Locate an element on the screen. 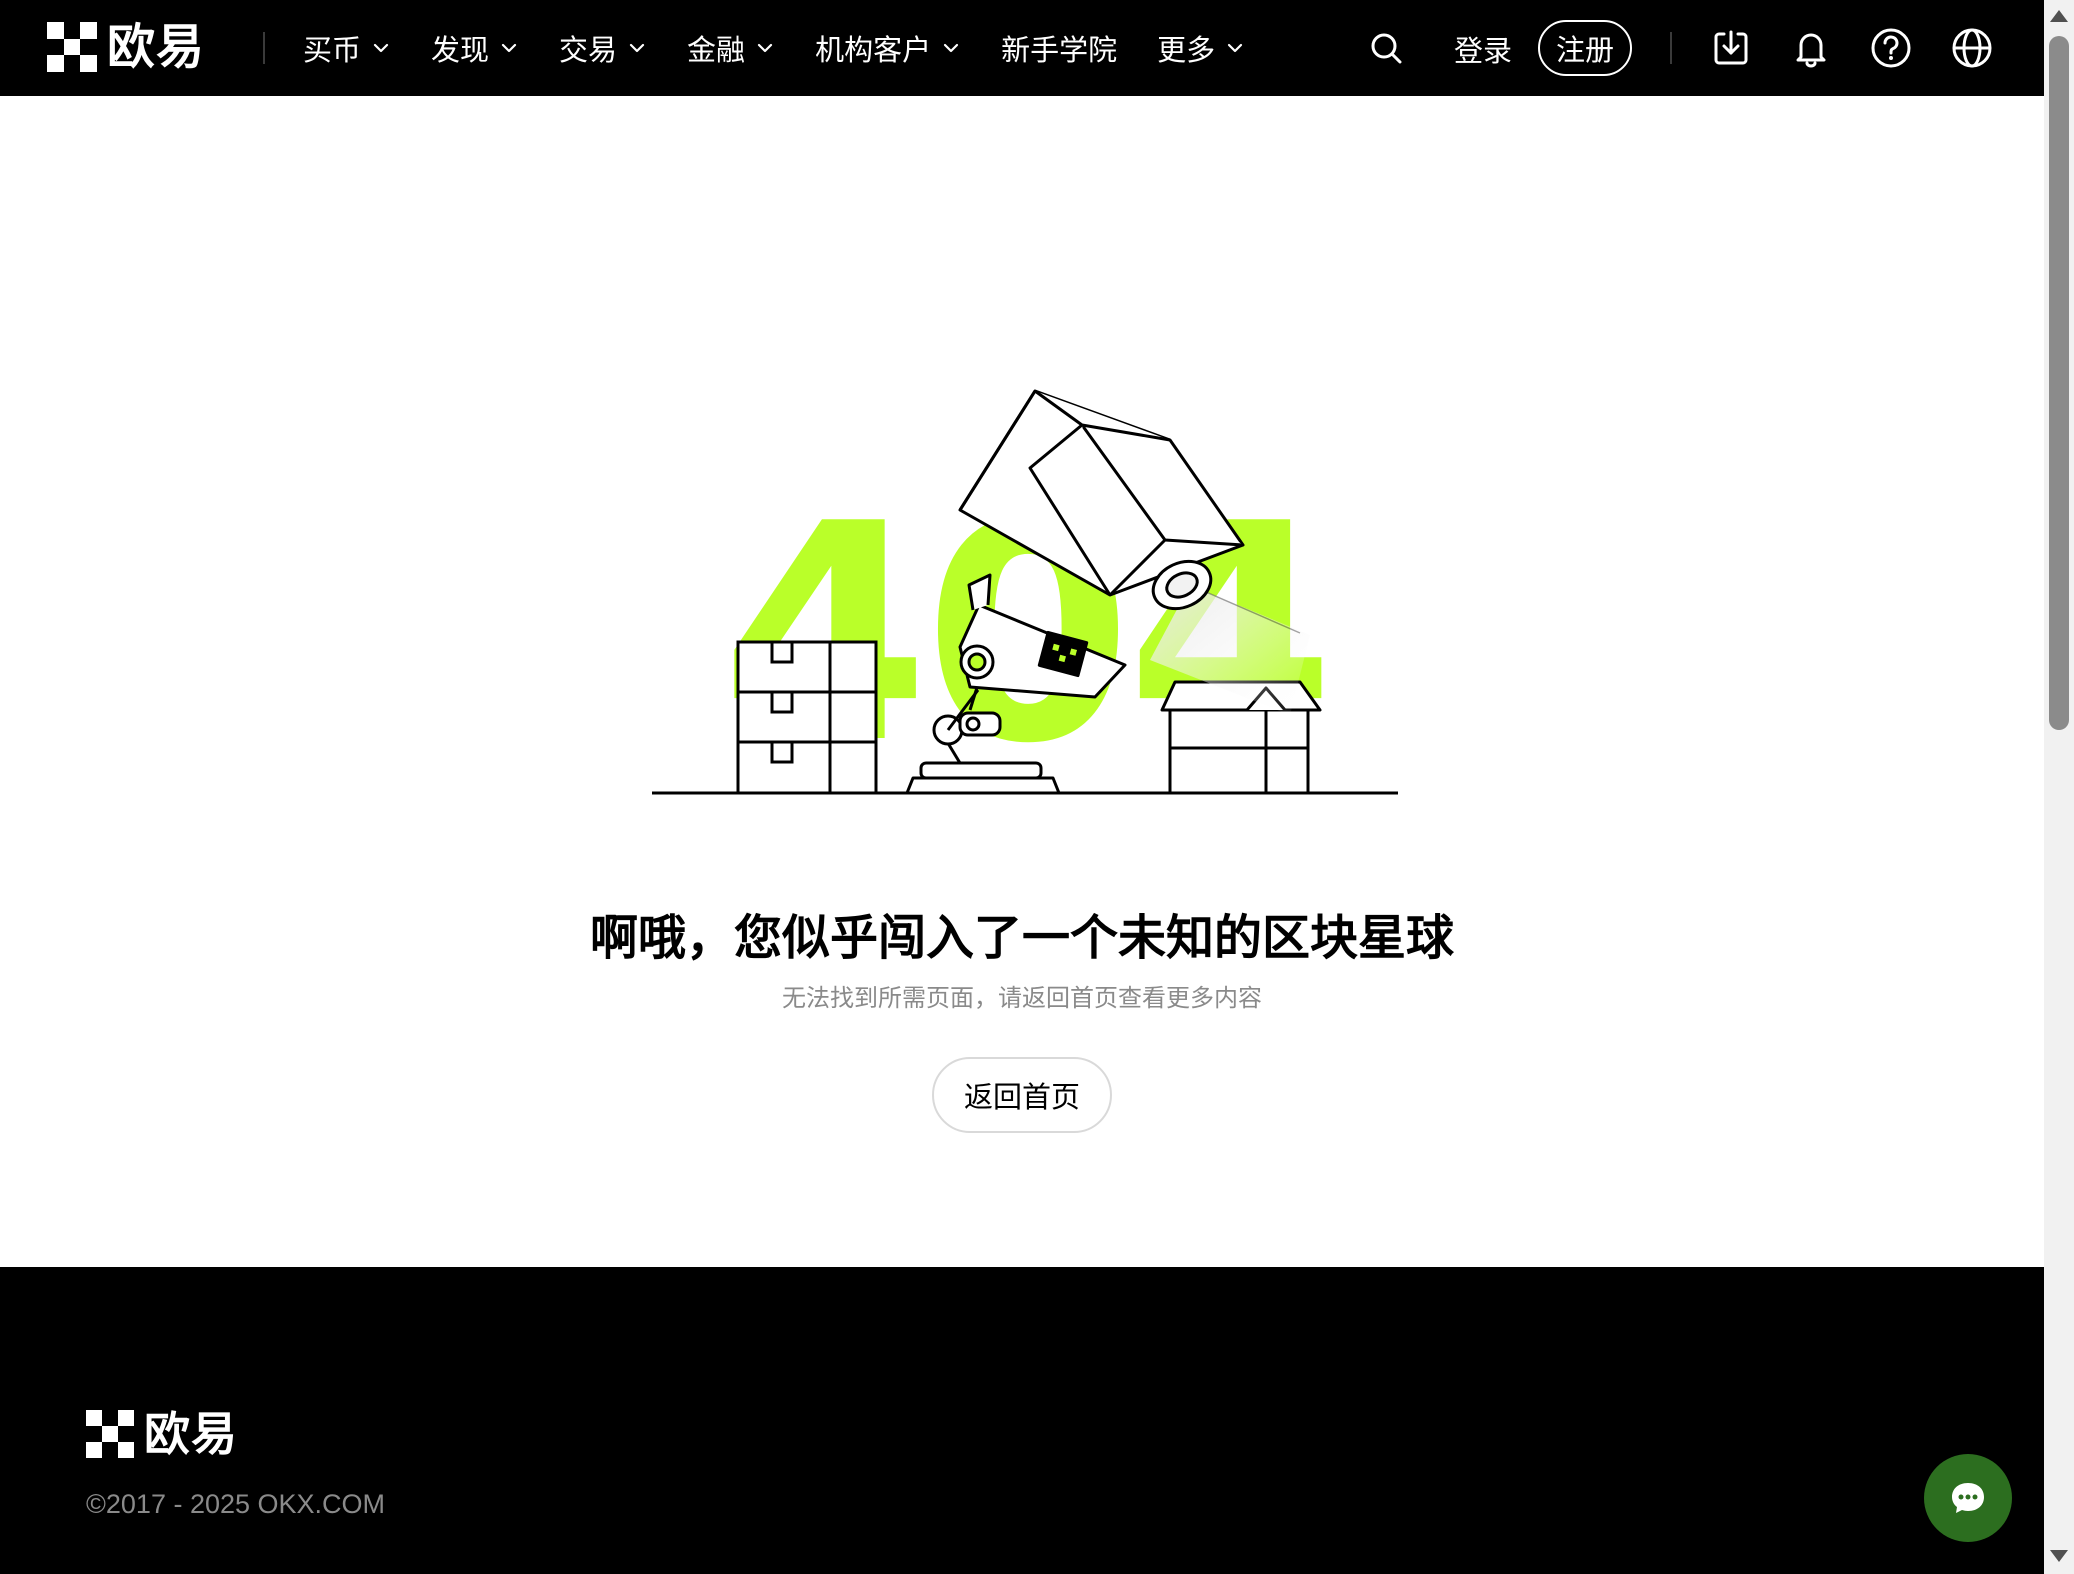  footer-logo: 欧易 is located at coordinates (162, 1434).